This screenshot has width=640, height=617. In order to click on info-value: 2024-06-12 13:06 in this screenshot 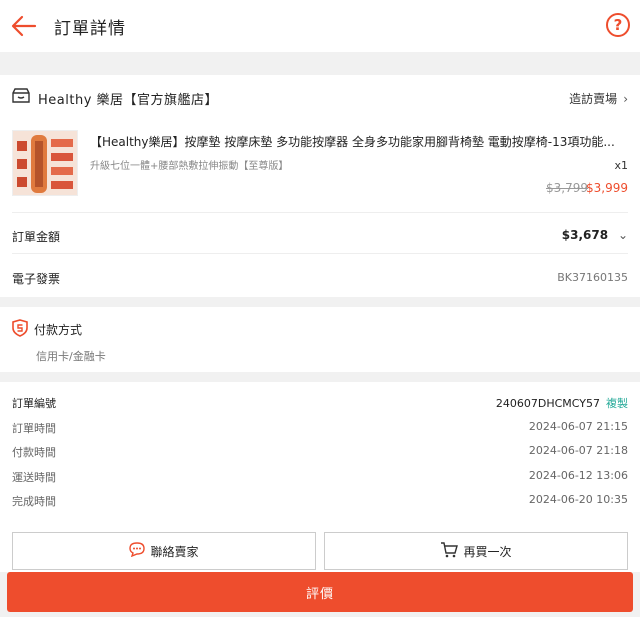, I will do `click(578, 475)`.